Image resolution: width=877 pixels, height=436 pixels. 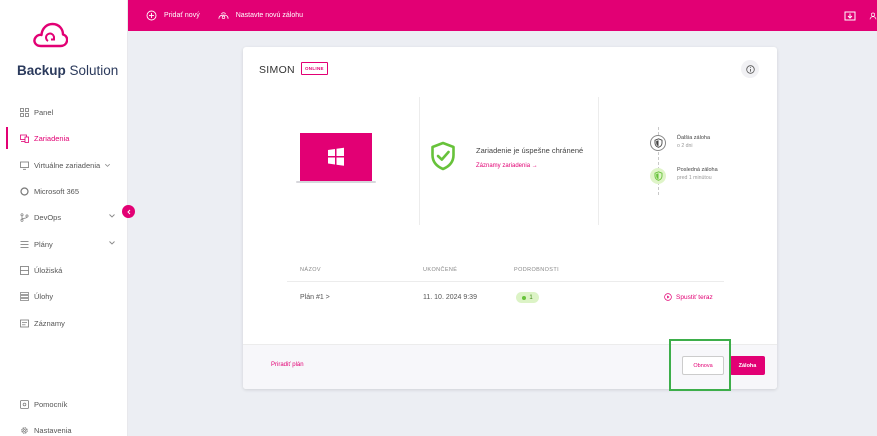 What do you see at coordinates (24, 270) in the screenshot?
I see `storage-icon` at bounding box center [24, 270].